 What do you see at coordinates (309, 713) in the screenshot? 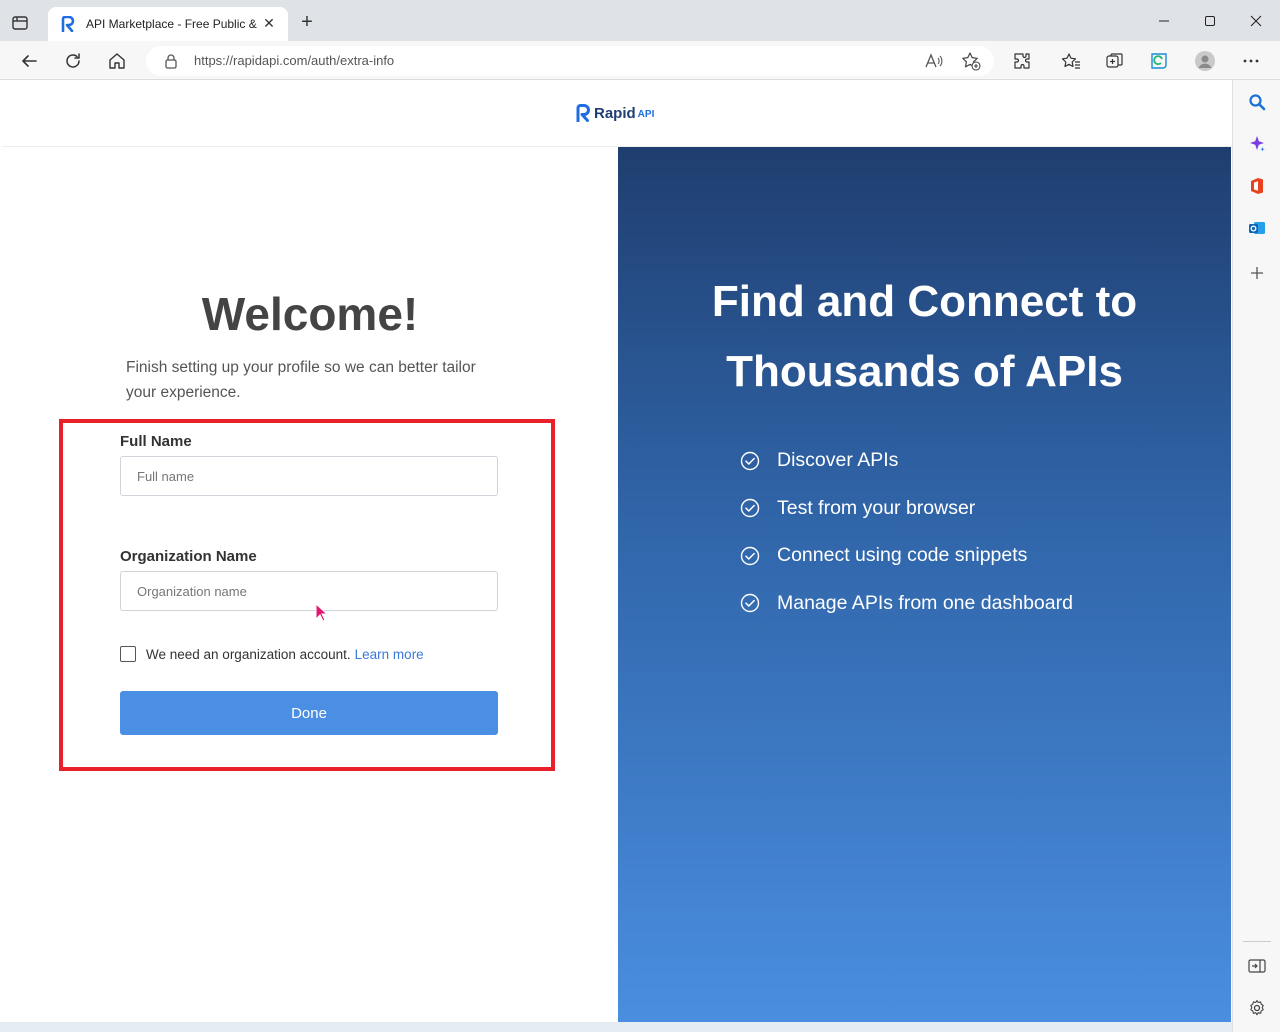
I see `done-button: Done` at bounding box center [309, 713].